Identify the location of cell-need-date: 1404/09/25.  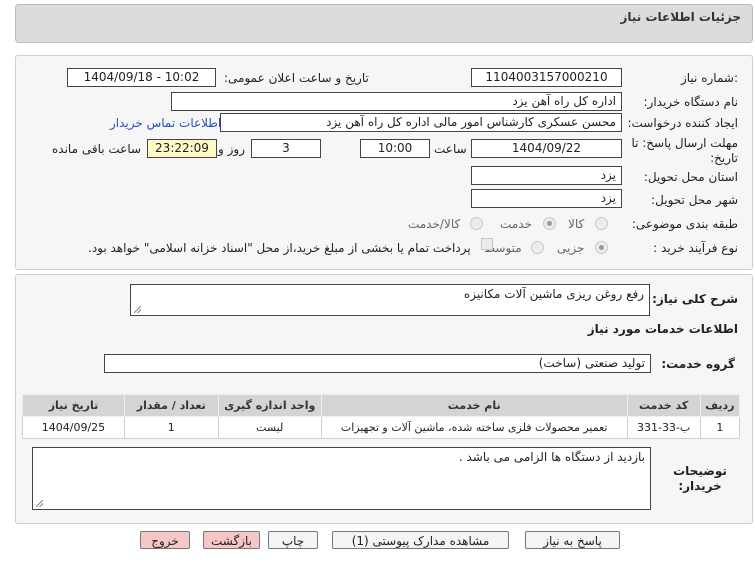
(73, 427).